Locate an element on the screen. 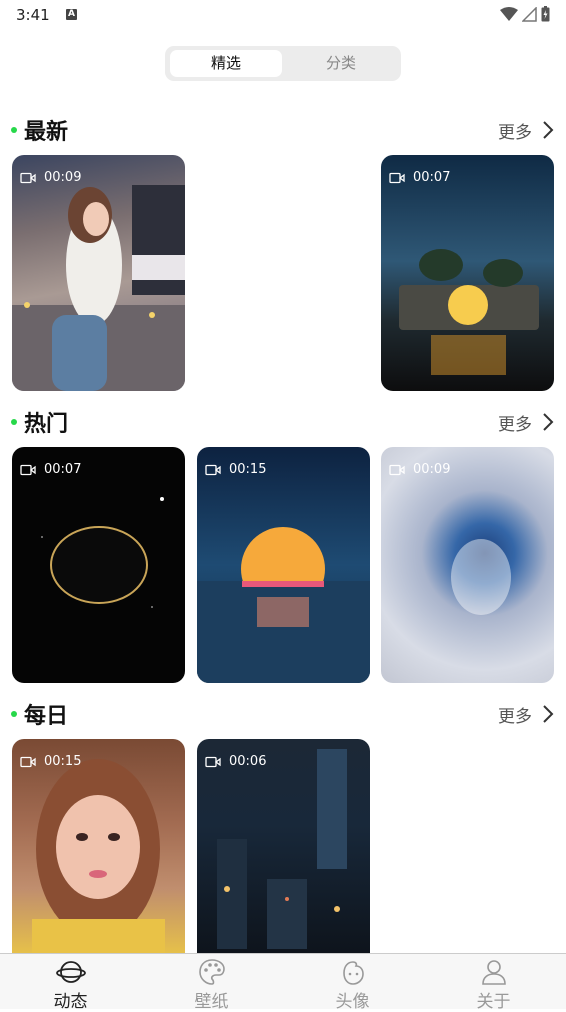 Image resolution: width=566 pixels, height=1012 pixels. duration-badge: 00:06 is located at coordinates (235, 761).